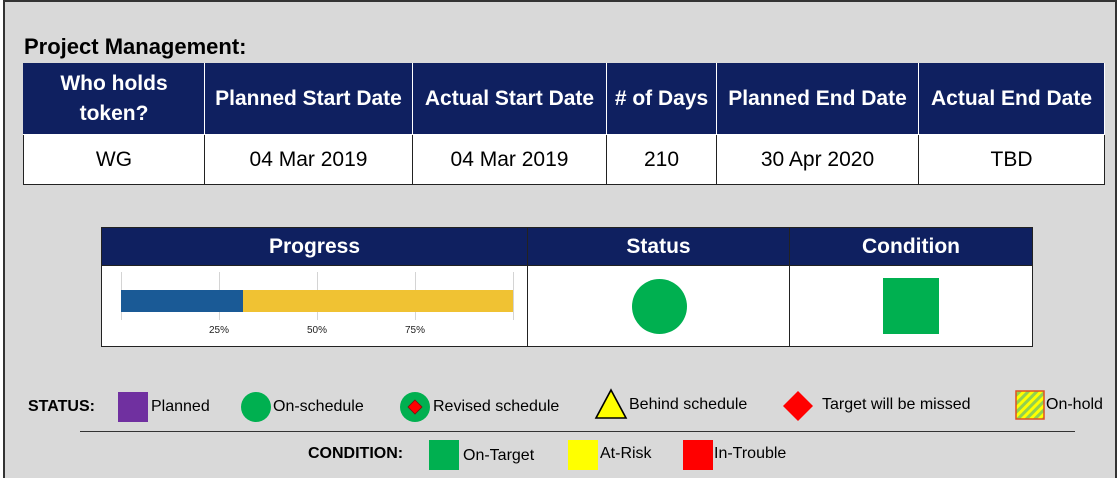 The height and width of the screenshot is (478, 1120). Describe the element at coordinates (1011, 99) in the screenshot. I see `col-header-actual-end: Actual End Date` at that location.